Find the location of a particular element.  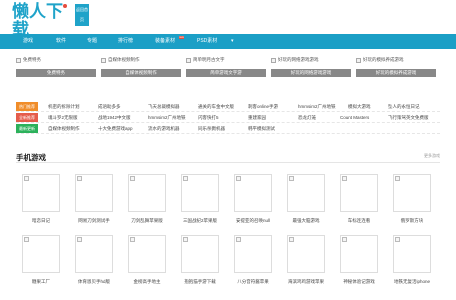

nav-item-materials: 装备素材 is located at coordinates (165, 41).